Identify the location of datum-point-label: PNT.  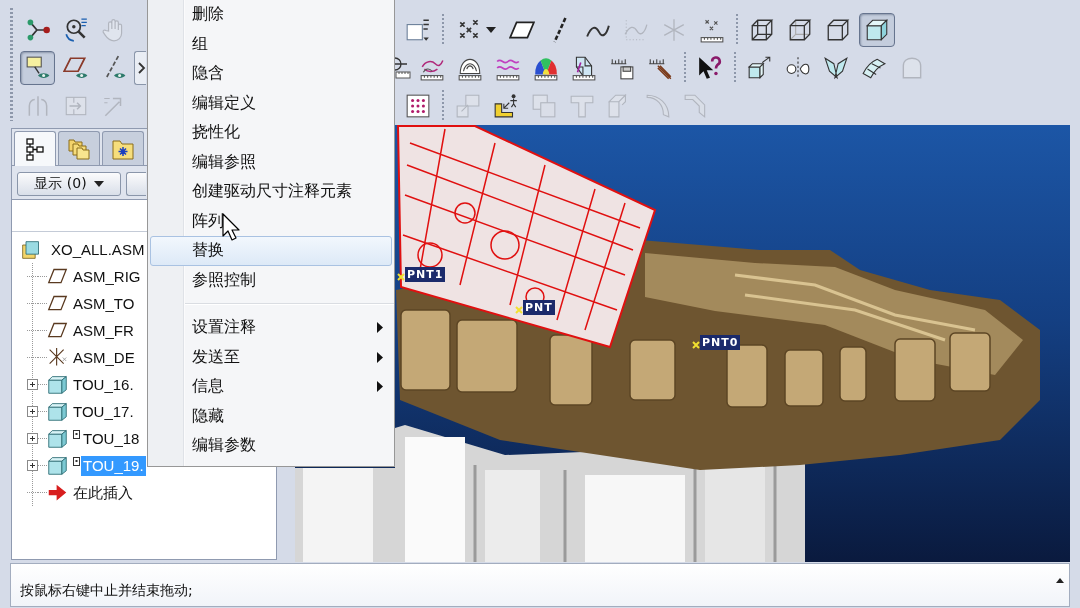
(539, 307).